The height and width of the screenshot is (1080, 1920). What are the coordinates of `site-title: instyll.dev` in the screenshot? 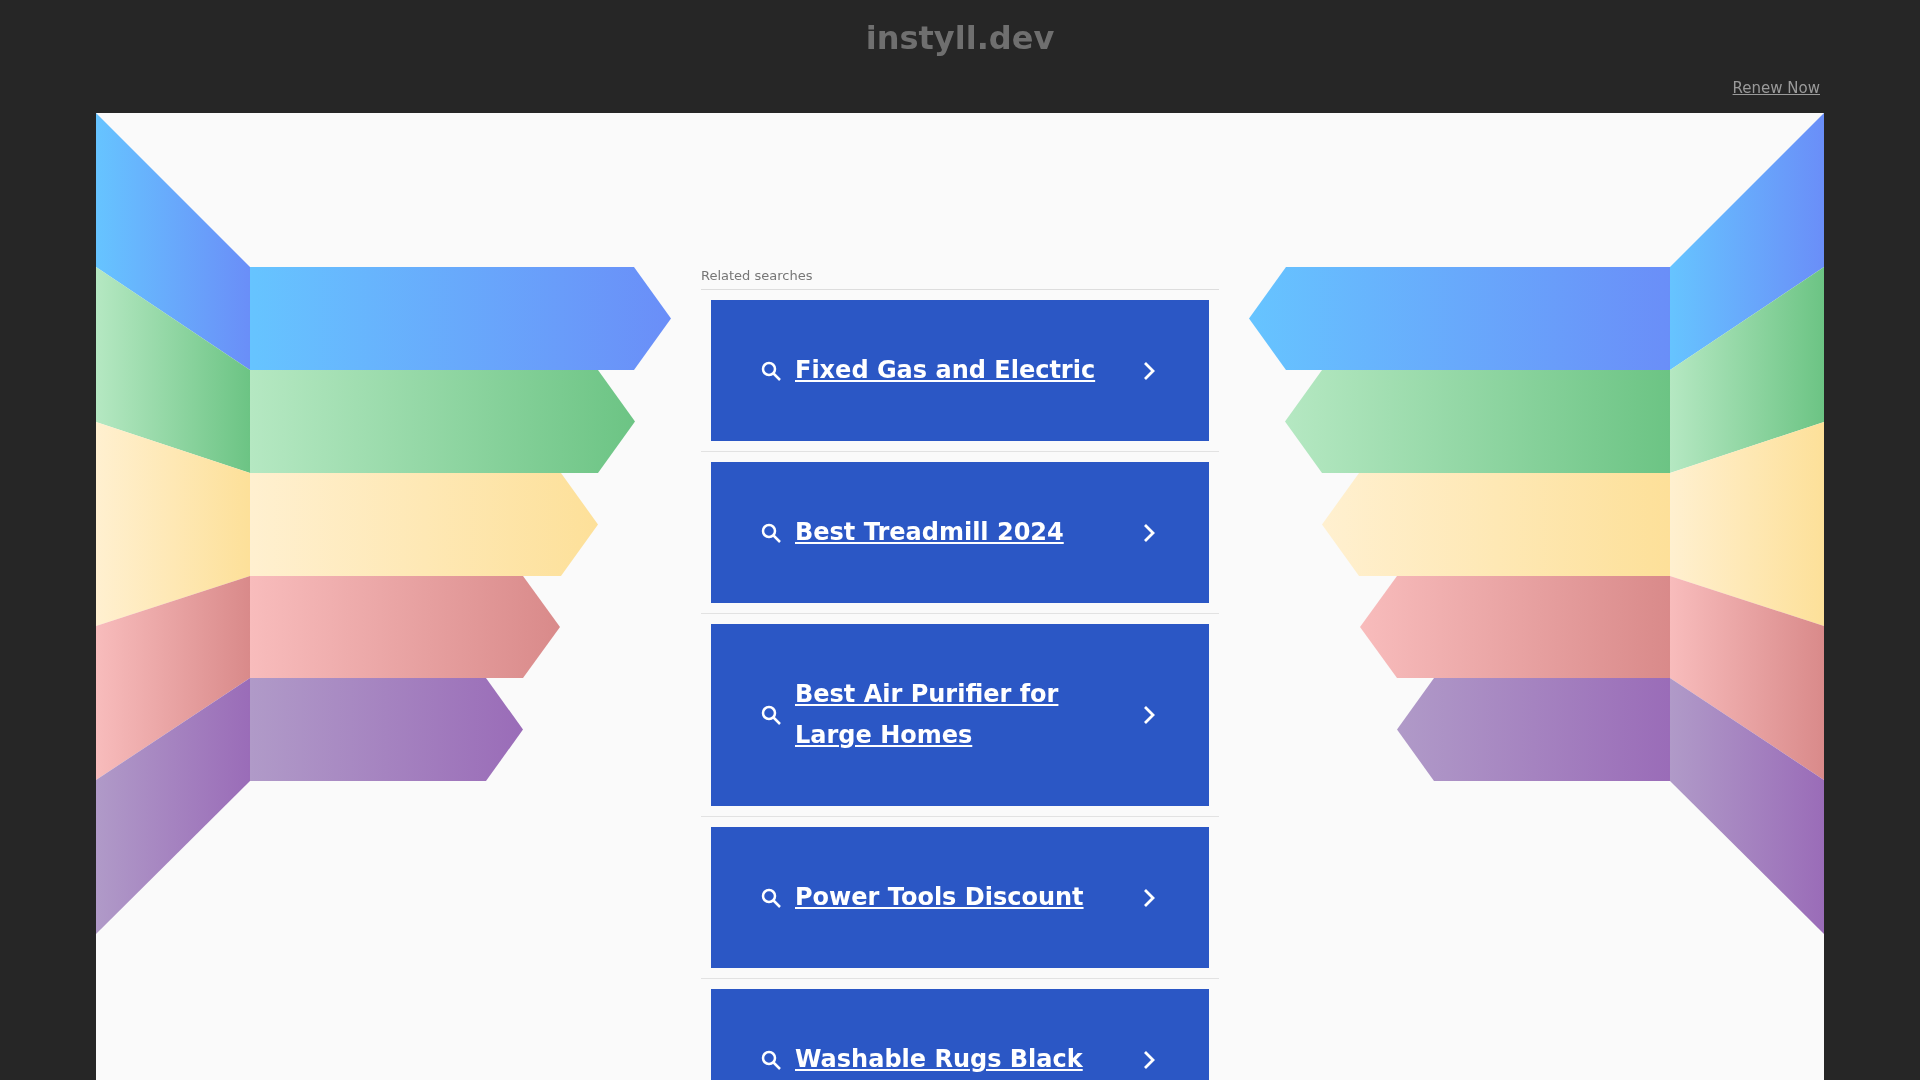 It's located at (960, 38).